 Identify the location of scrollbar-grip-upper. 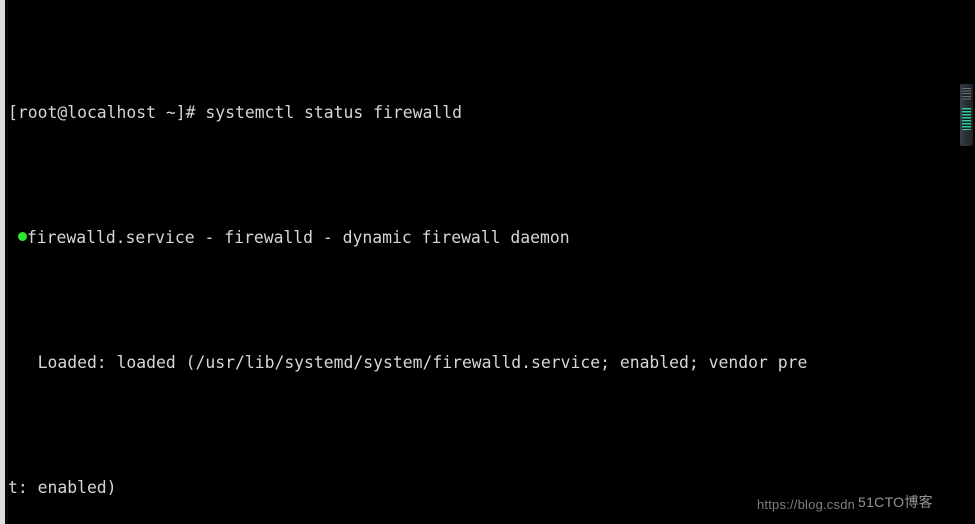
(966, 94).